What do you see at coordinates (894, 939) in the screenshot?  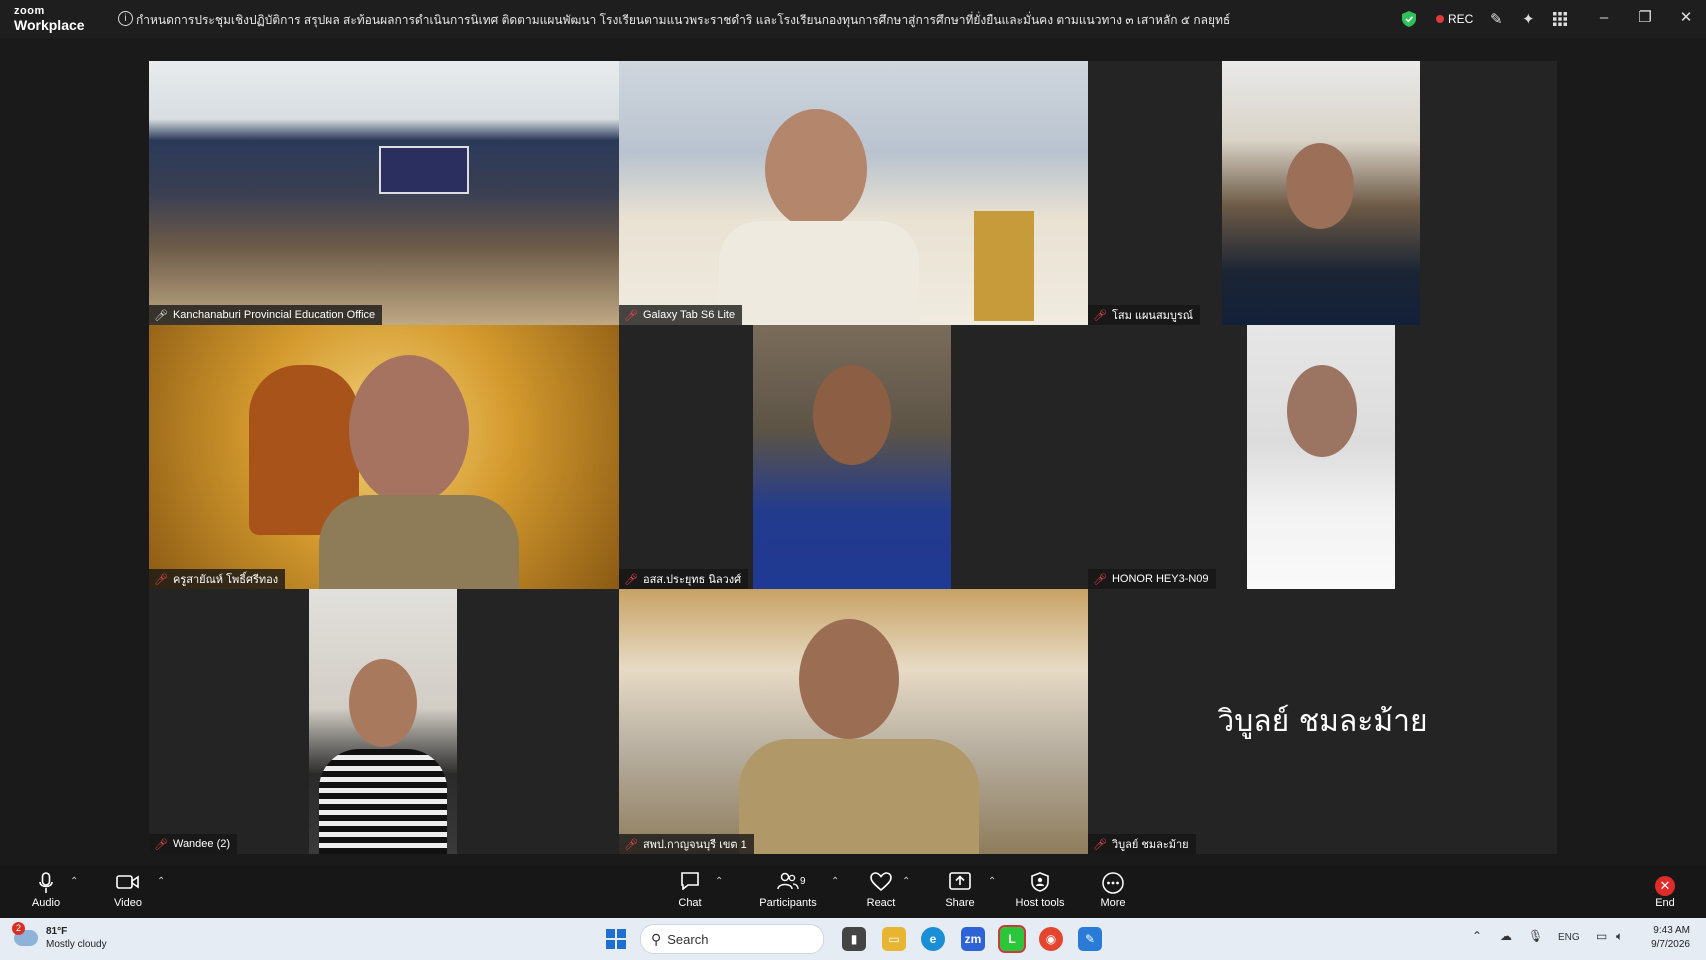 I see `file-explorer-icon: ▭` at bounding box center [894, 939].